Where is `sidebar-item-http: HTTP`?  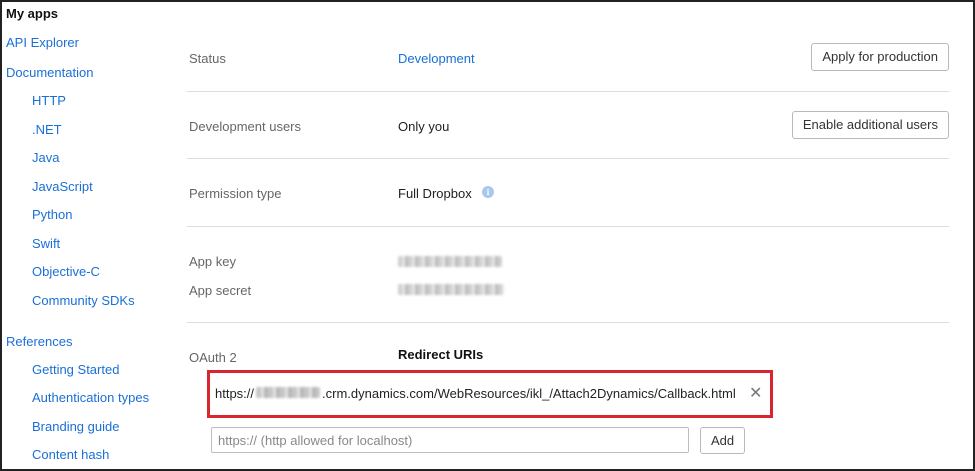 sidebar-item-http: HTTP is located at coordinates (49, 100).